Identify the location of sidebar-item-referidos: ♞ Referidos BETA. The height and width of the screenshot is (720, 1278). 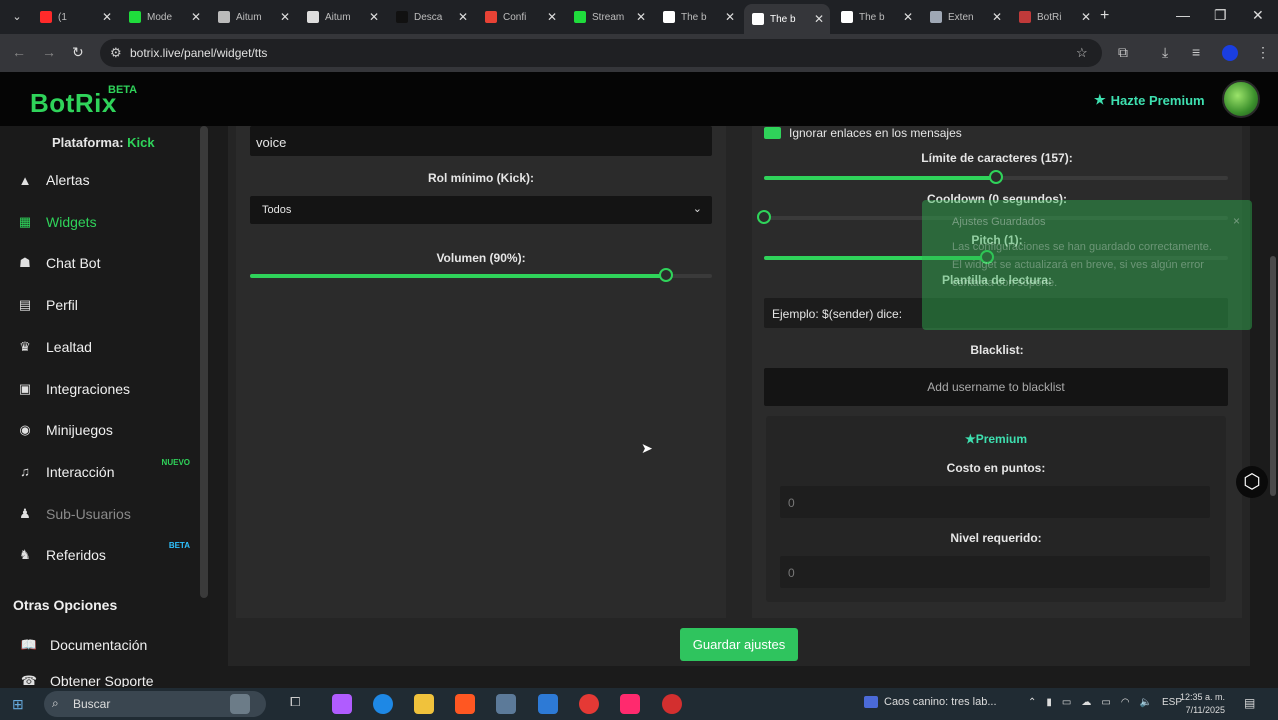
(106, 555).